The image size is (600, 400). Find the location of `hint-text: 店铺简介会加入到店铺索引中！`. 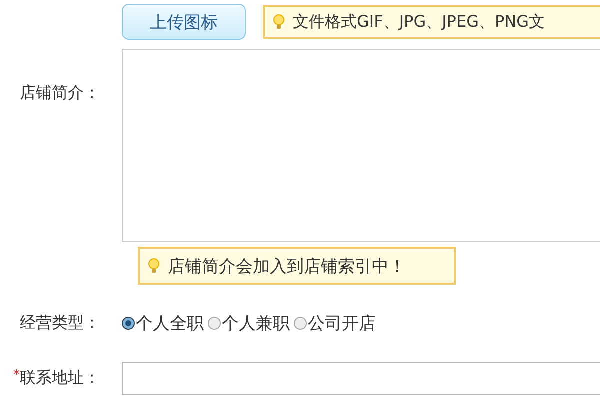

hint-text: 店铺简介会加入到店铺索引中！ is located at coordinates (287, 267).